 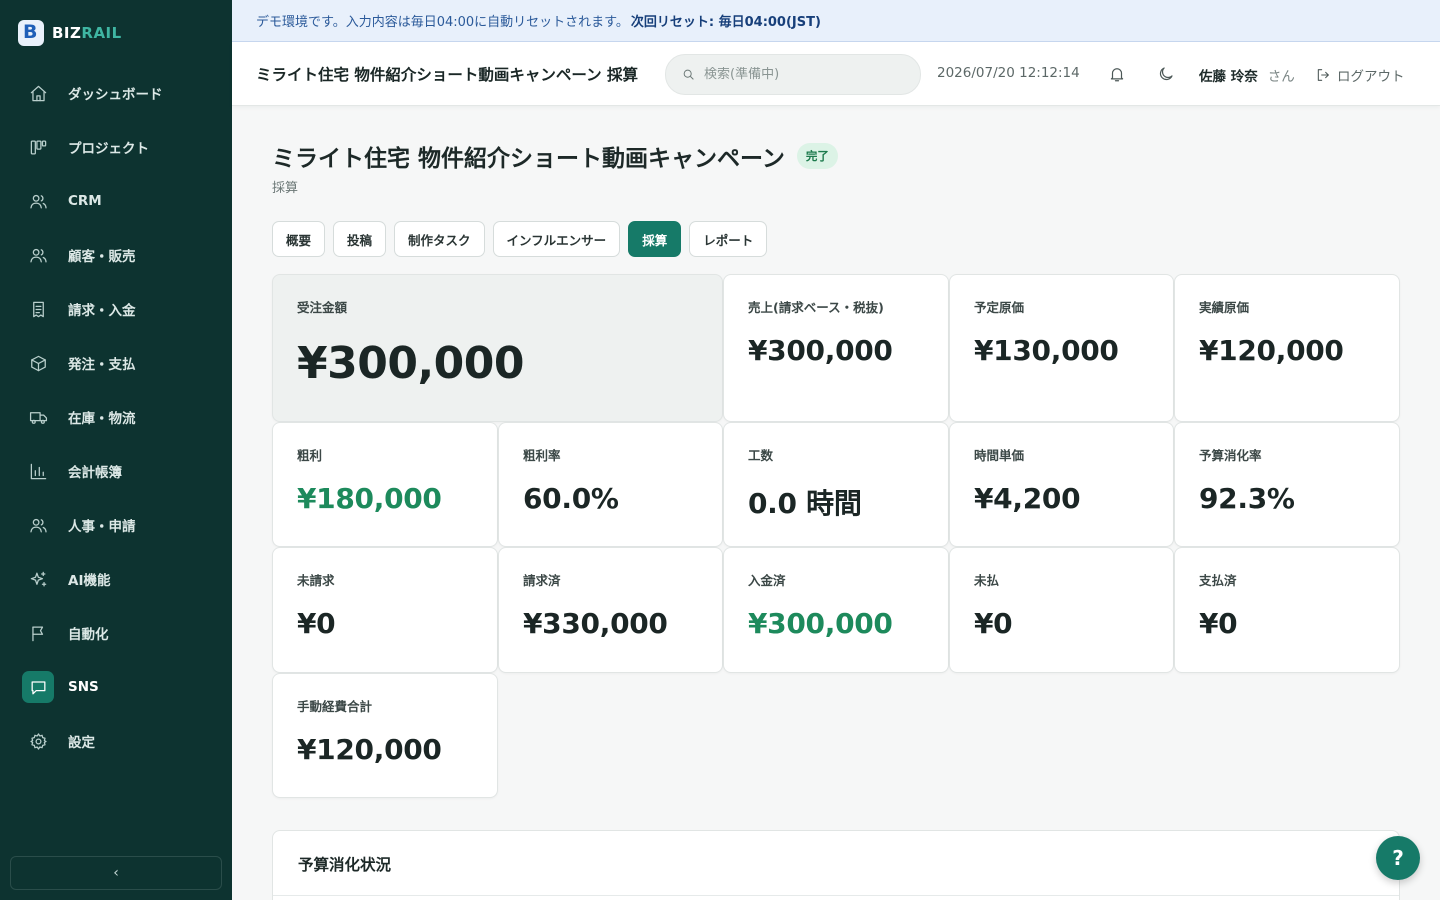 What do you see at coordinates (285, 188) in the screenshot?
I see `page-subtitle: 採算` at bounding box center [285, 188].